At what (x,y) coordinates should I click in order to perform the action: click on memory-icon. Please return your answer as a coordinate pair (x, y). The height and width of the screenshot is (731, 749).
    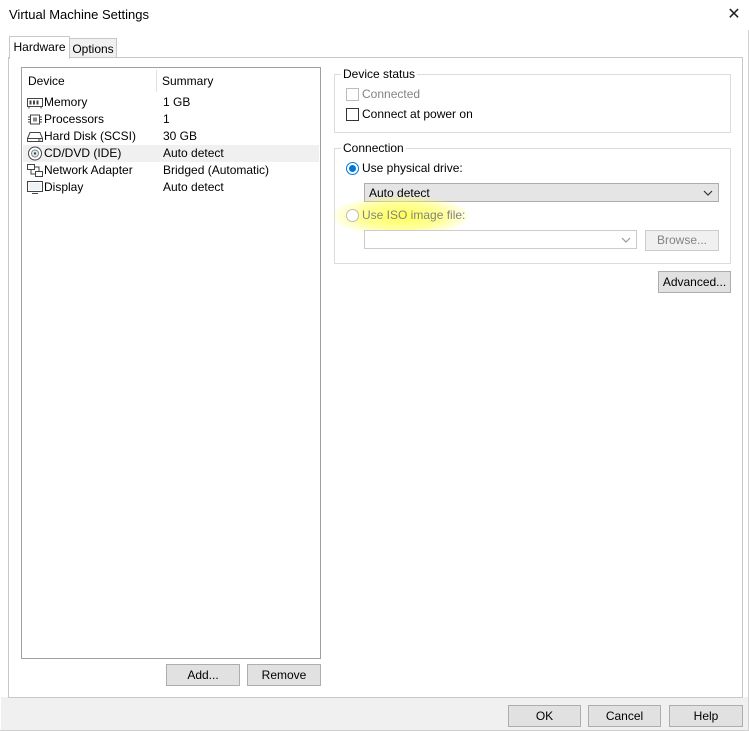
    Looking at the image, I should click on (35, 103).